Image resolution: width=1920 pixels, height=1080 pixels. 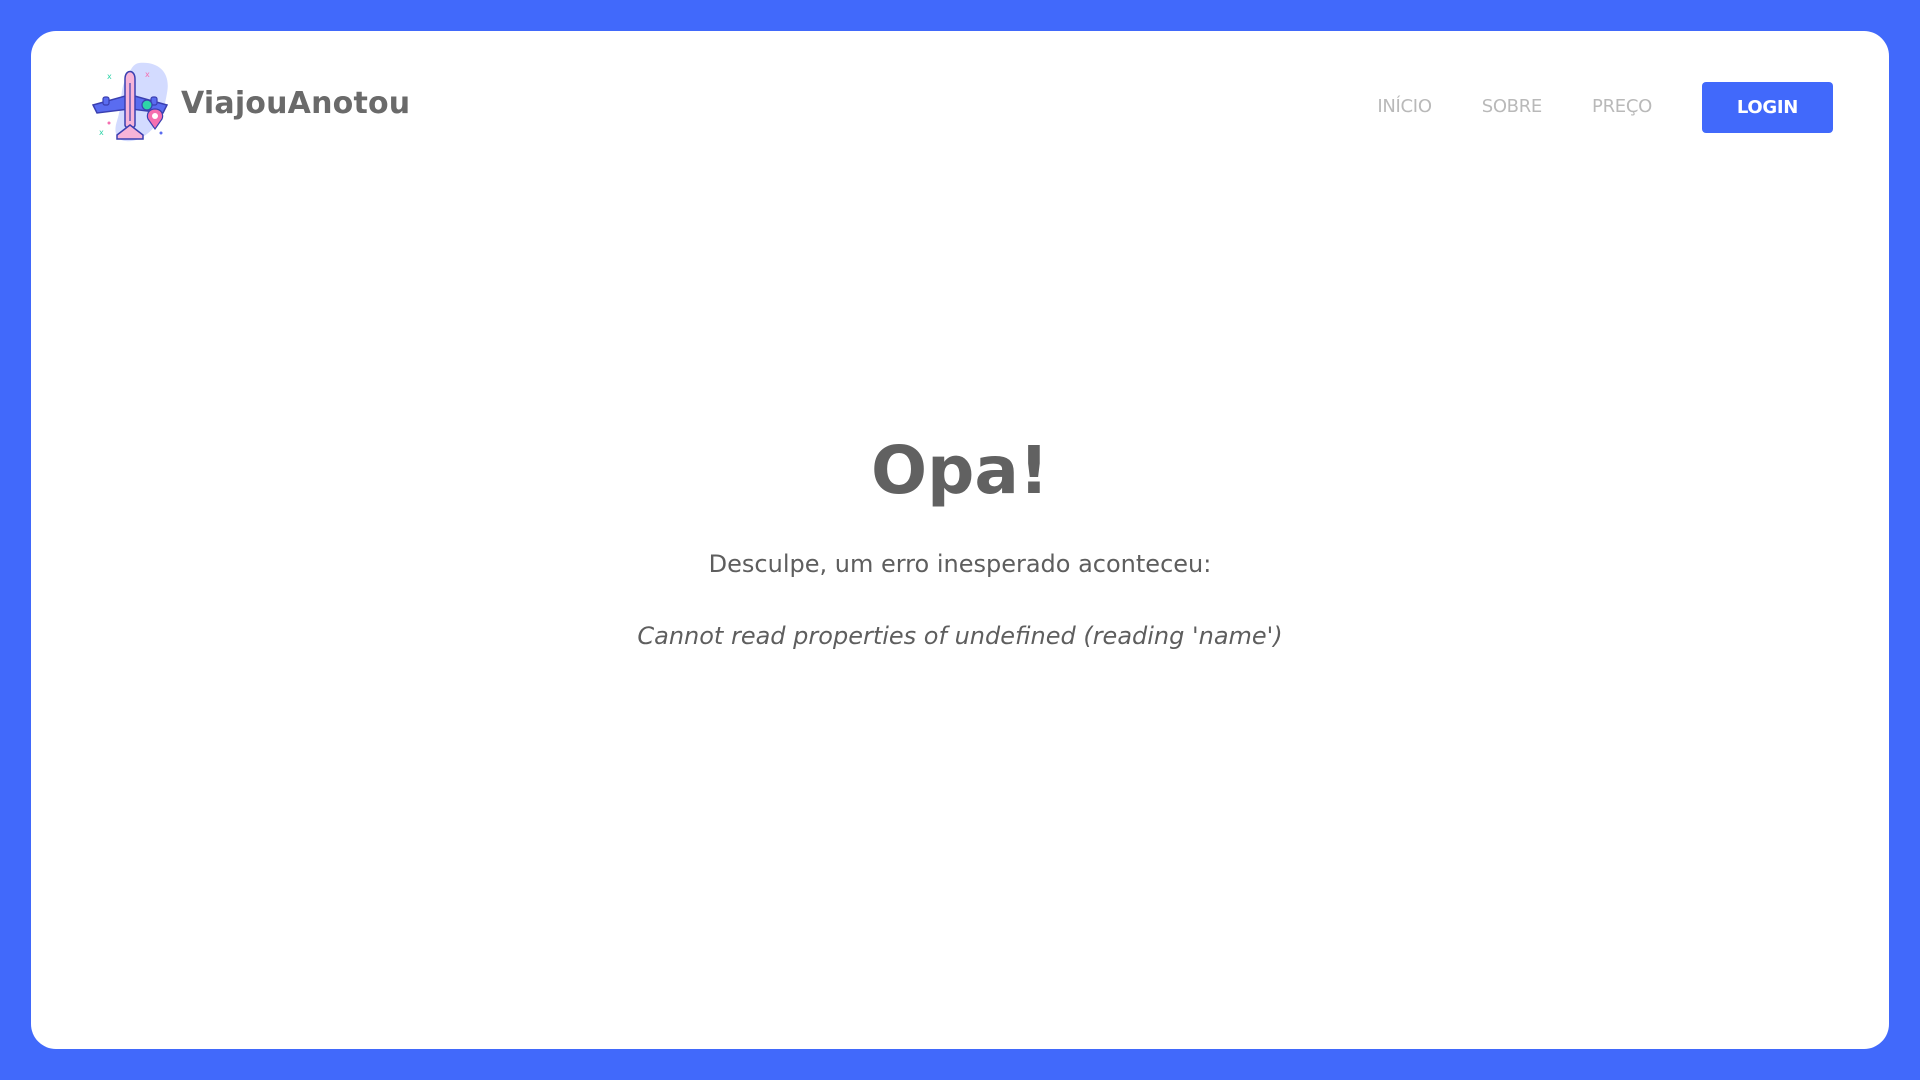 I want to click on login-button: LOGIN, so click(x=1767, y=107).